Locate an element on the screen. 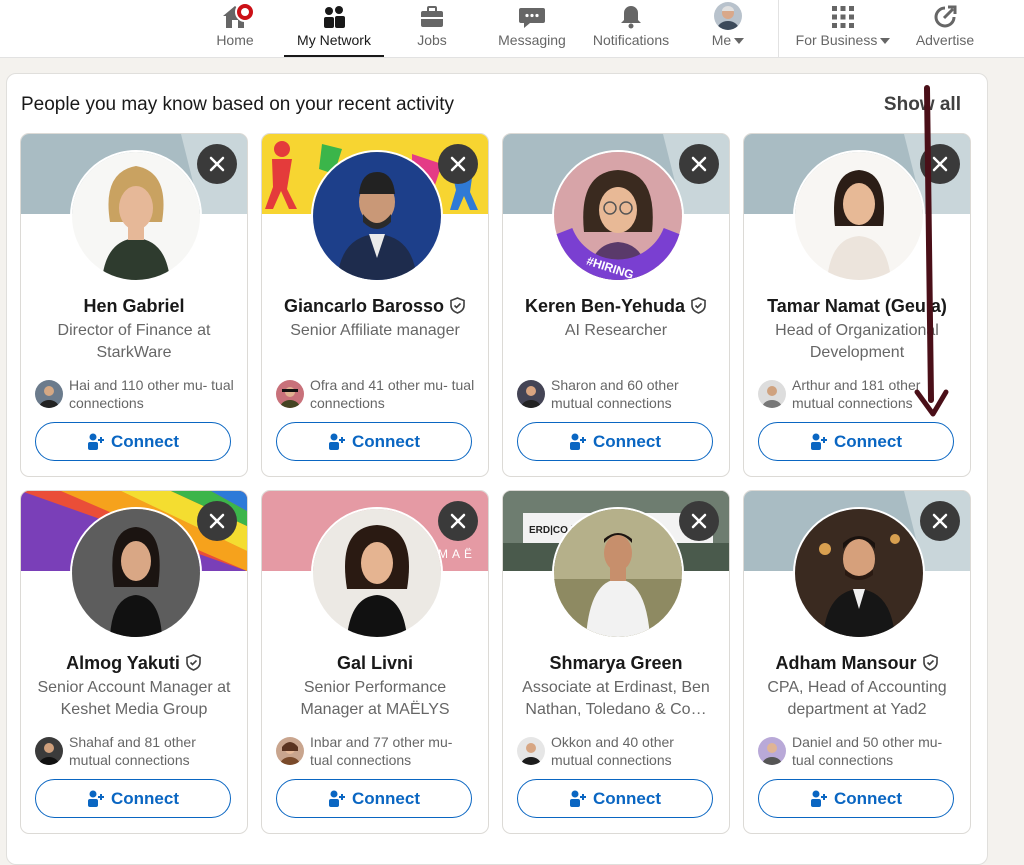 This screenshot has height=865, width=1024. mutual-connections: Sharon and 60 other mutual connections is located at coordinates (617, 394).